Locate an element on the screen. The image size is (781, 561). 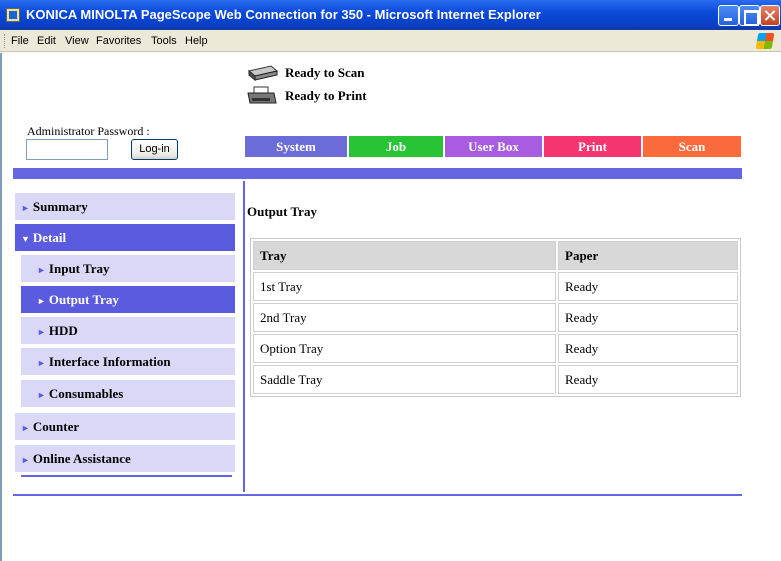
minimize-button is located at coordinates (728, 15).